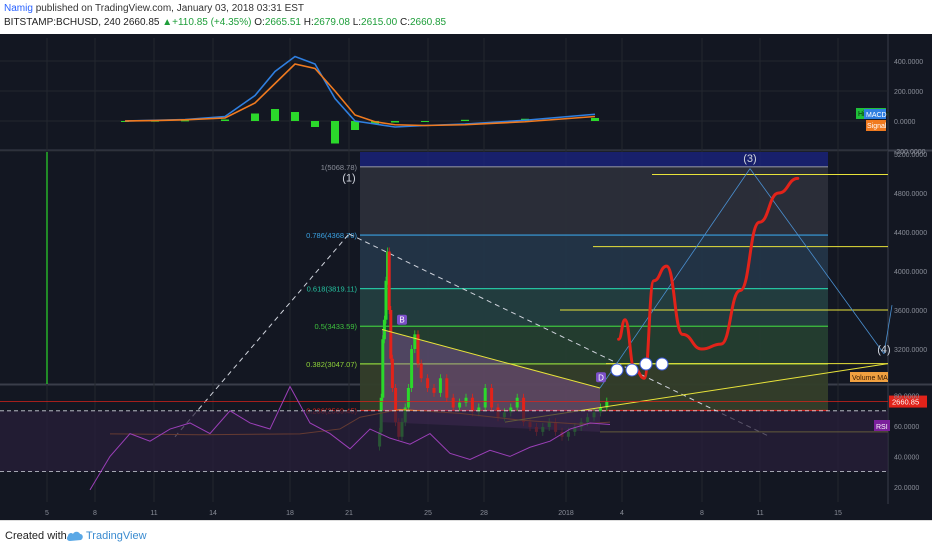 The width and height of the screenshot is (932, 551). Describe the element at coordinates (908, 62) in the screenshot. I see `macd-tick-label: 400.0000` at that location.